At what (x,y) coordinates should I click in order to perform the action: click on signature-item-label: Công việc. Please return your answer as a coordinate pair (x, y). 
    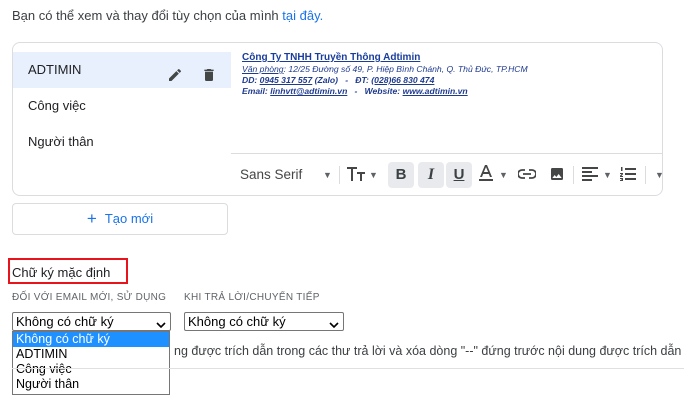
    Looking at the image, I should click on (57, 105).